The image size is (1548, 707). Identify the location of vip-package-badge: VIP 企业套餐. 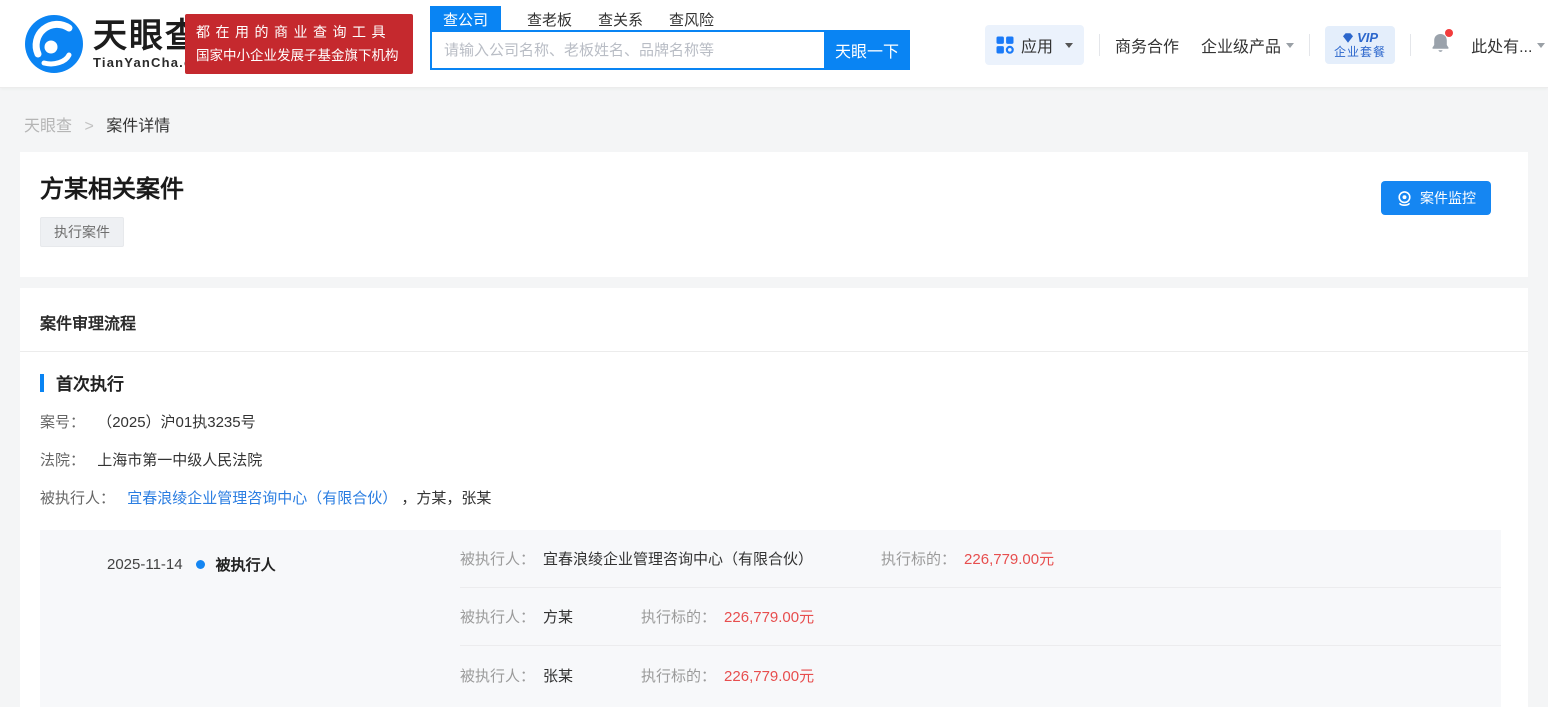
(1360, 45).